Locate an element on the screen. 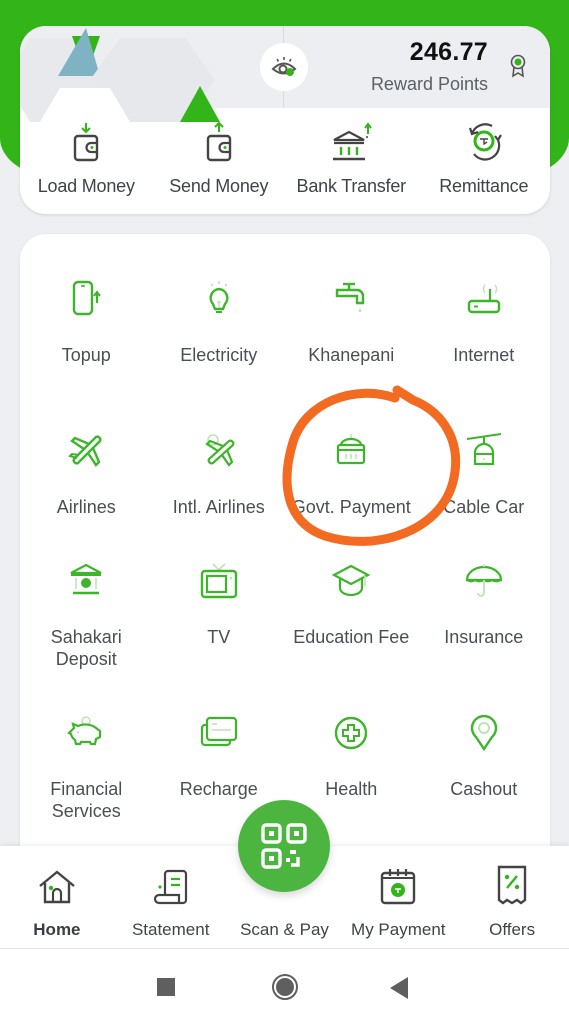 The height and width of the screenshot is (1024, 569). service-label: Airlines is located at coordinates (86, 507).